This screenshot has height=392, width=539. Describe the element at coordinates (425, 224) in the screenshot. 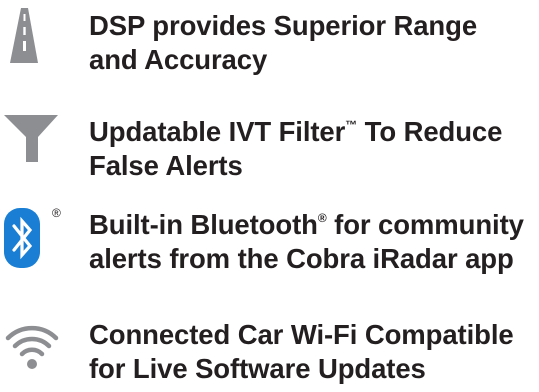

I see `feature-bluetooth-line1-post: for community` at that location.